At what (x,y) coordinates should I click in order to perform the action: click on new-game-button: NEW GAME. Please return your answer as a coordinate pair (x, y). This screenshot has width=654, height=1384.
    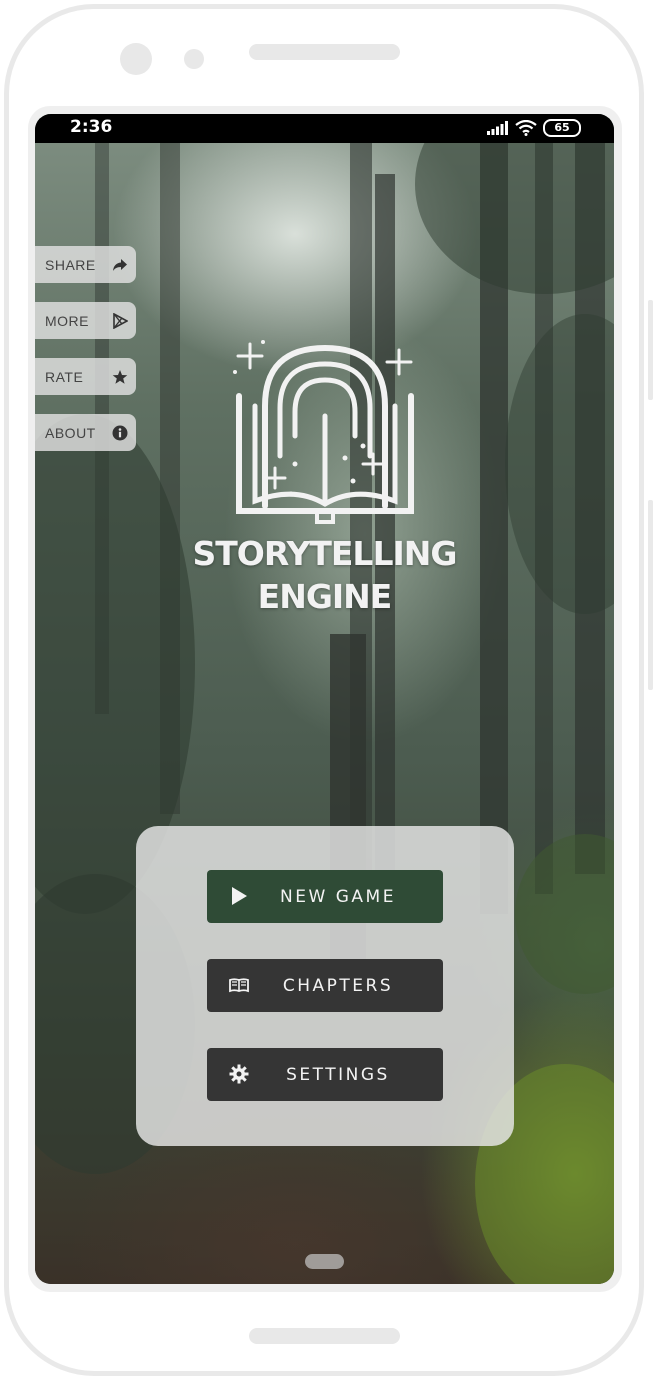
    Looking at the image, I should click on (325, 896).